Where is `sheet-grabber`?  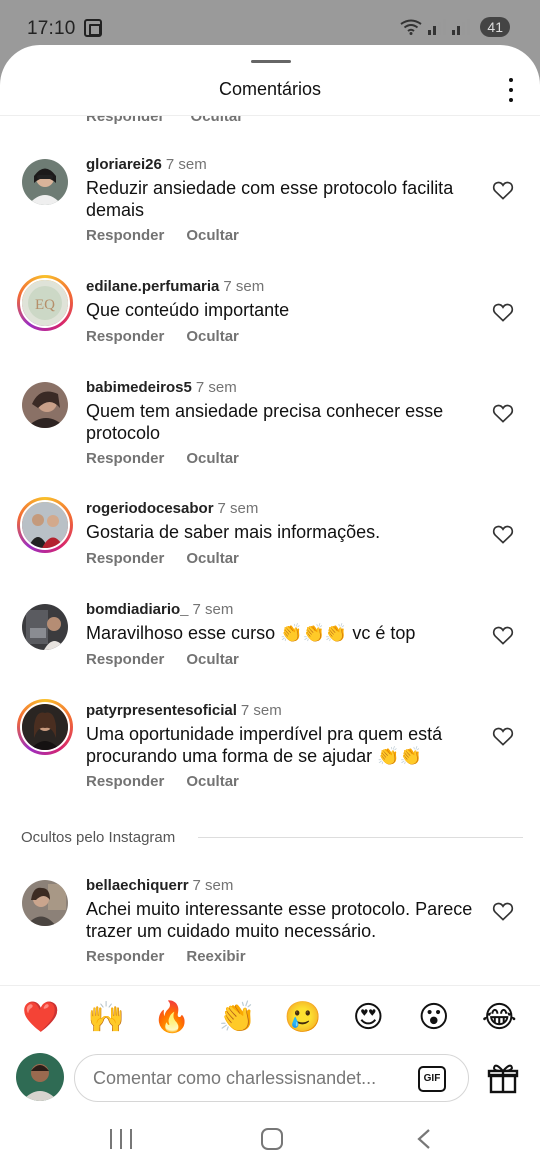 sheet-grabber is located at coordinates (271, 61).